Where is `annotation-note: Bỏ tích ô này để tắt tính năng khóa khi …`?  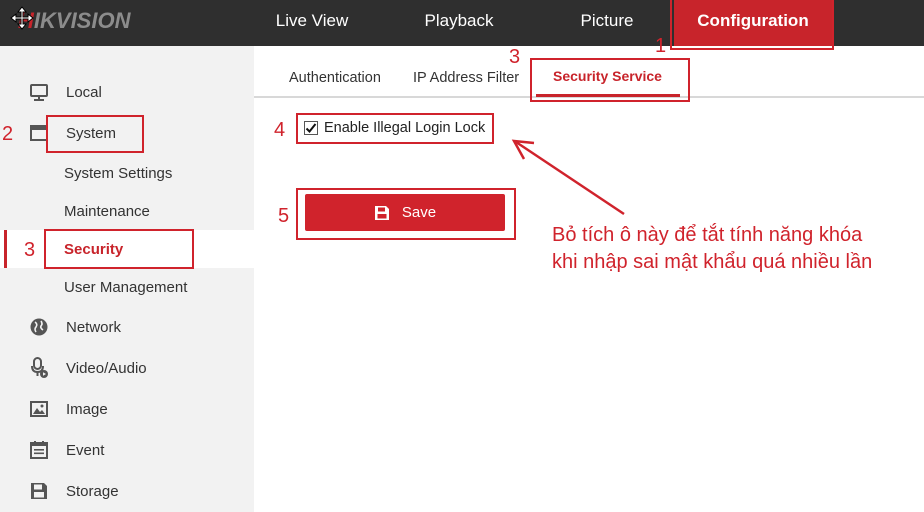 annotation-note: Bỏ tích ô này để tắt tính năng khóa khi … is located at coordinates (712, 249).